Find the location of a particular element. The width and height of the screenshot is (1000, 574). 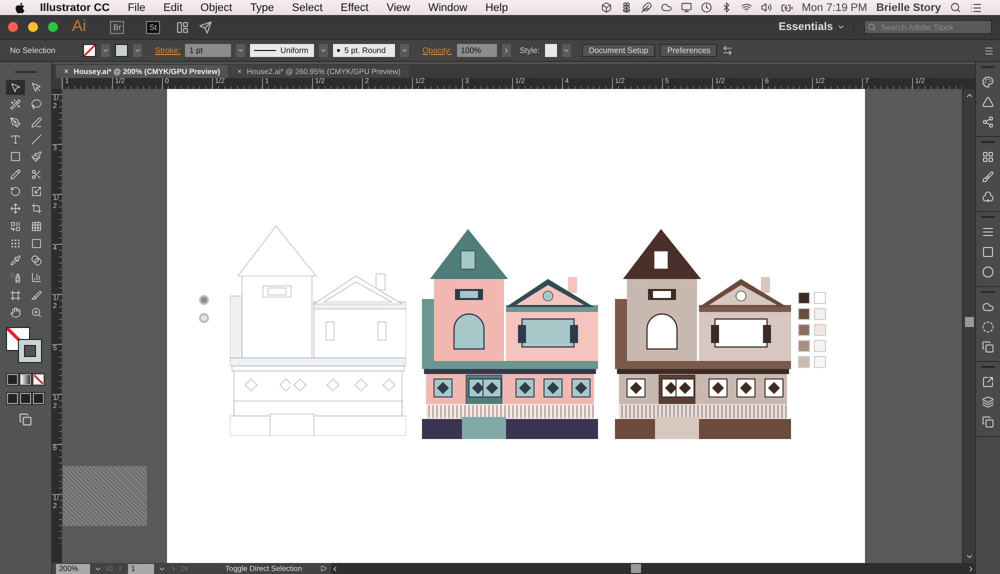

volume-icon is located at coordinates (766, 7).